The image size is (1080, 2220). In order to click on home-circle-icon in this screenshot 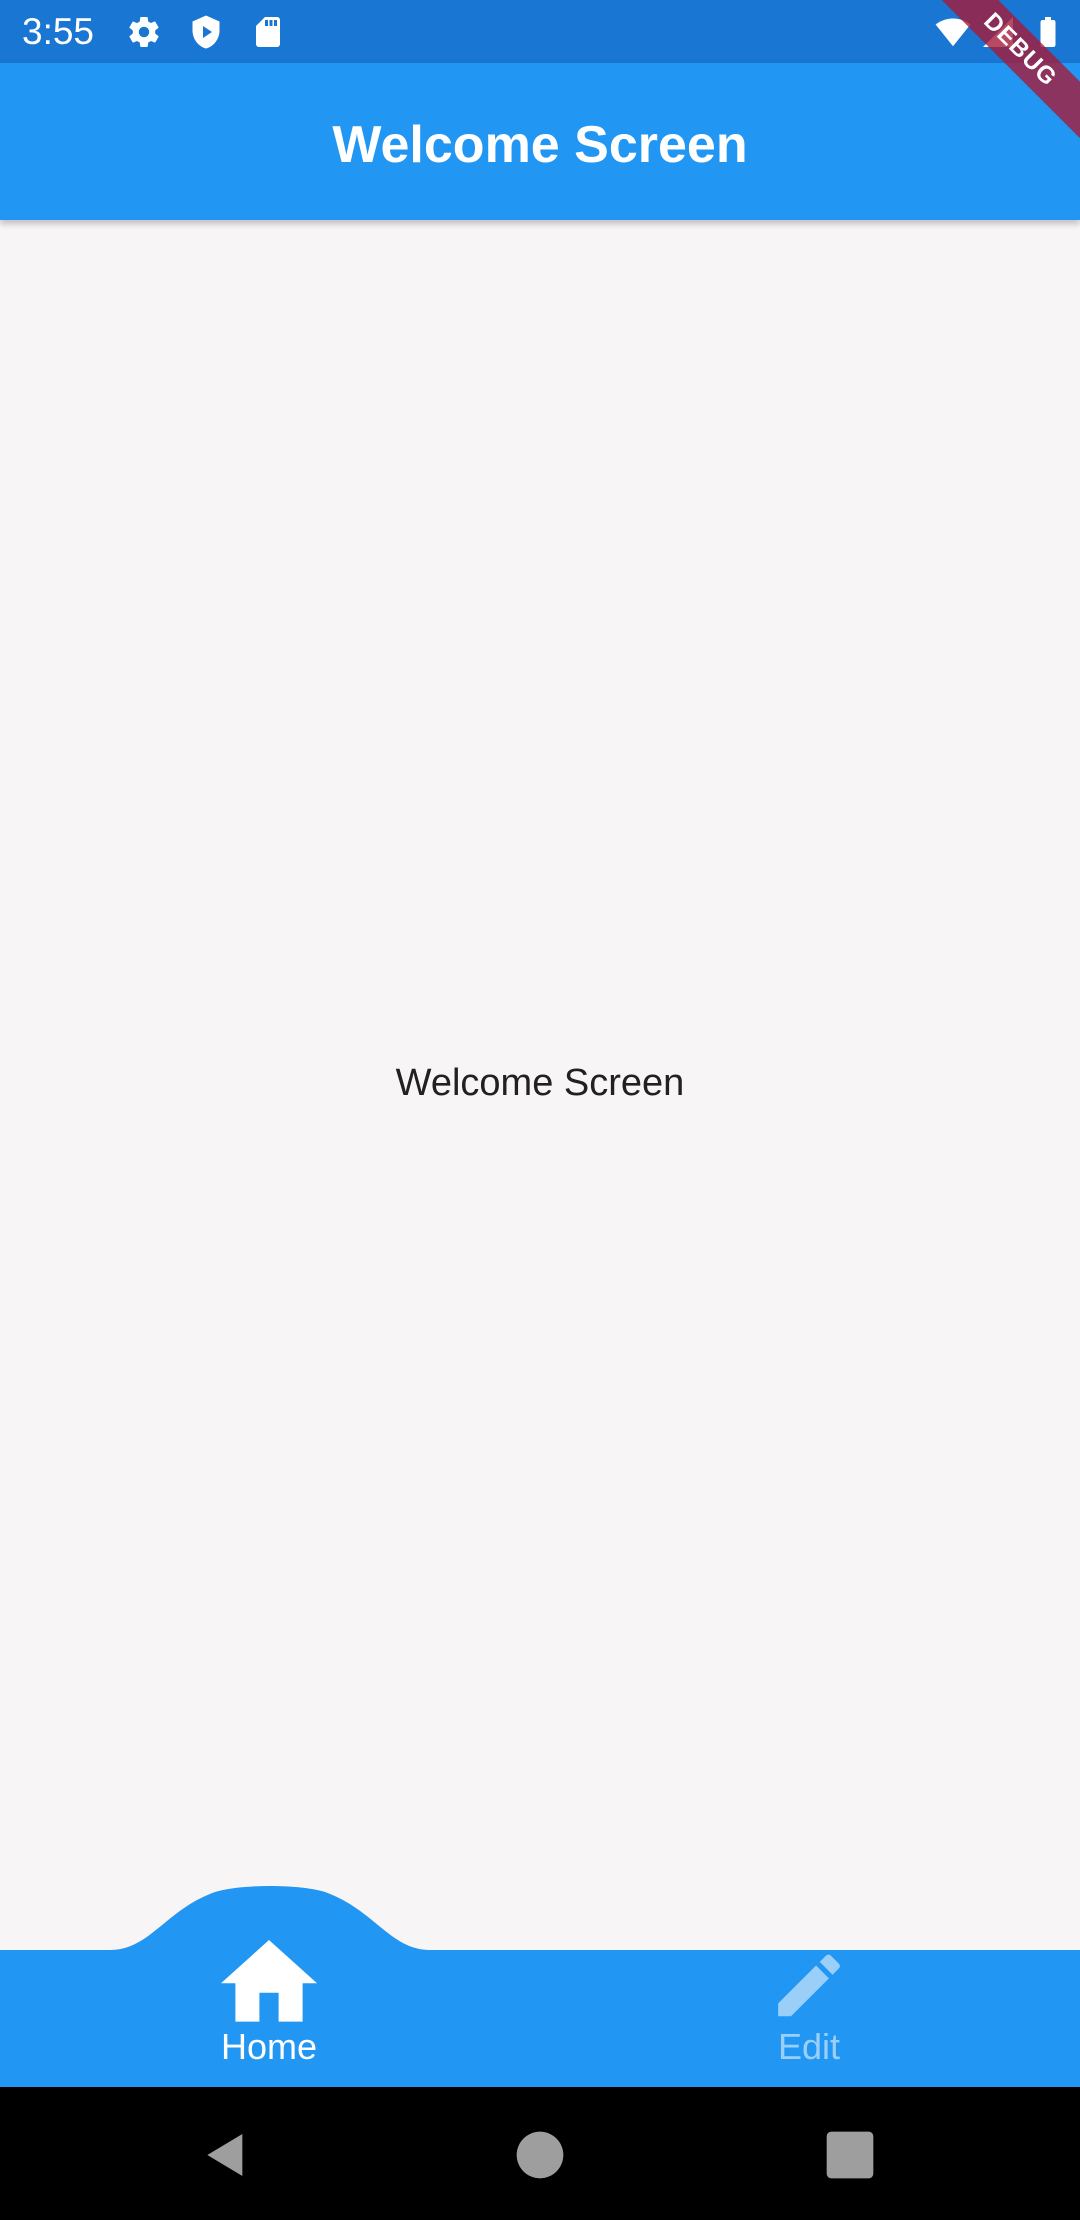, I will do `click(540, 2155)`.